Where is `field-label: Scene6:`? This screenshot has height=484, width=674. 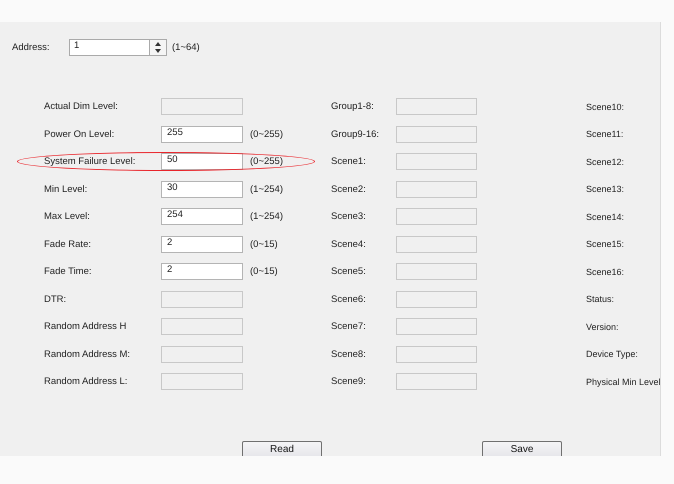
field-label: Scene6: is located at coordinates (349, 299).